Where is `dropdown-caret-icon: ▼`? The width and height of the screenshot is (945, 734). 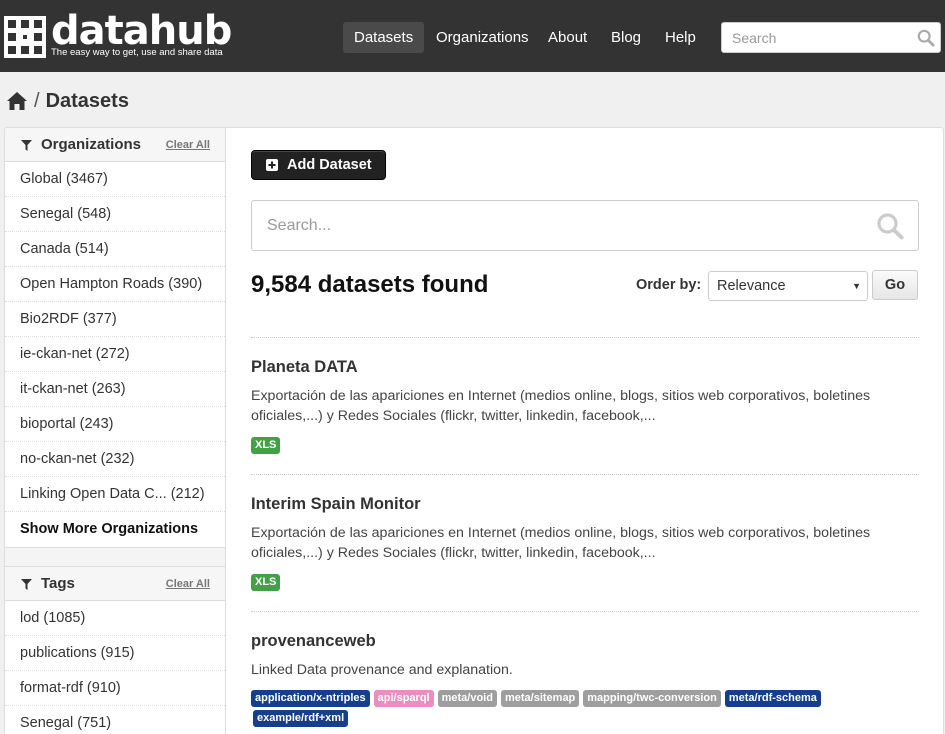
dropdown-caret-icon: ▼ is located at coordinates (856, 286).